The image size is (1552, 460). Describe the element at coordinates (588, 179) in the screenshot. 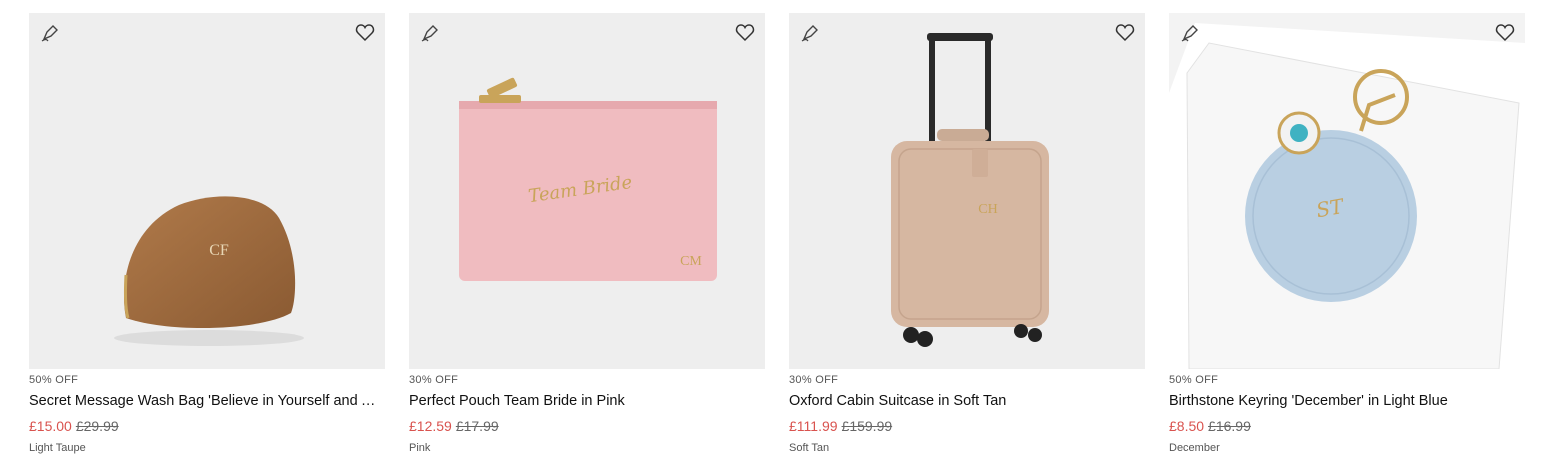

I see `pouch-image: Team Bride CM` at that location.